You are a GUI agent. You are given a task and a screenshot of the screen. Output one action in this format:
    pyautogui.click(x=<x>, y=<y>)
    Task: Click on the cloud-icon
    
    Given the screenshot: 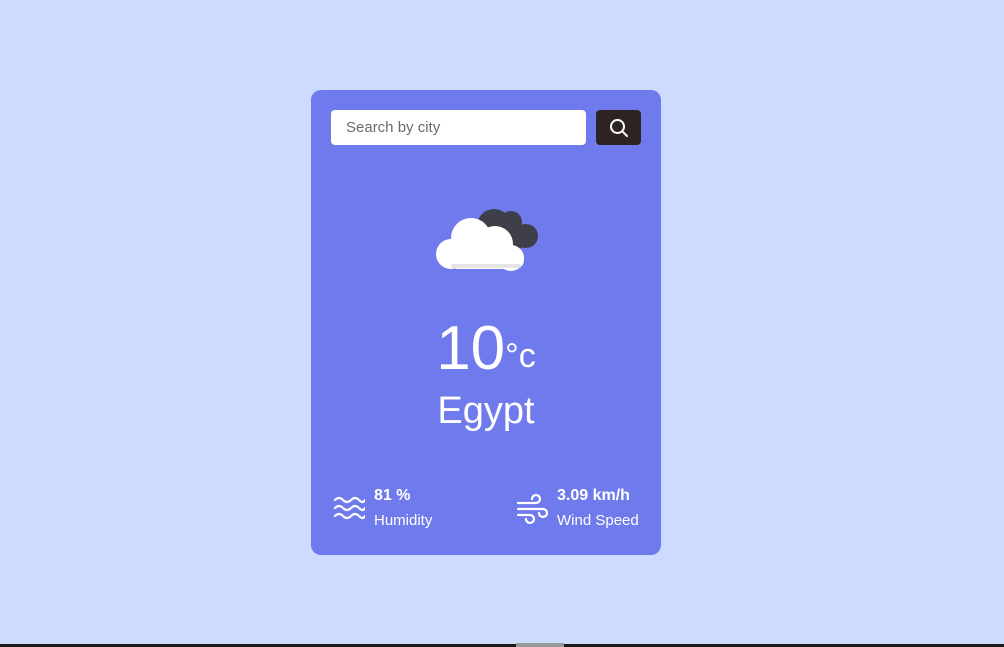 What is the action you would take?
    pyautogui.click(x=487, y=240)
    